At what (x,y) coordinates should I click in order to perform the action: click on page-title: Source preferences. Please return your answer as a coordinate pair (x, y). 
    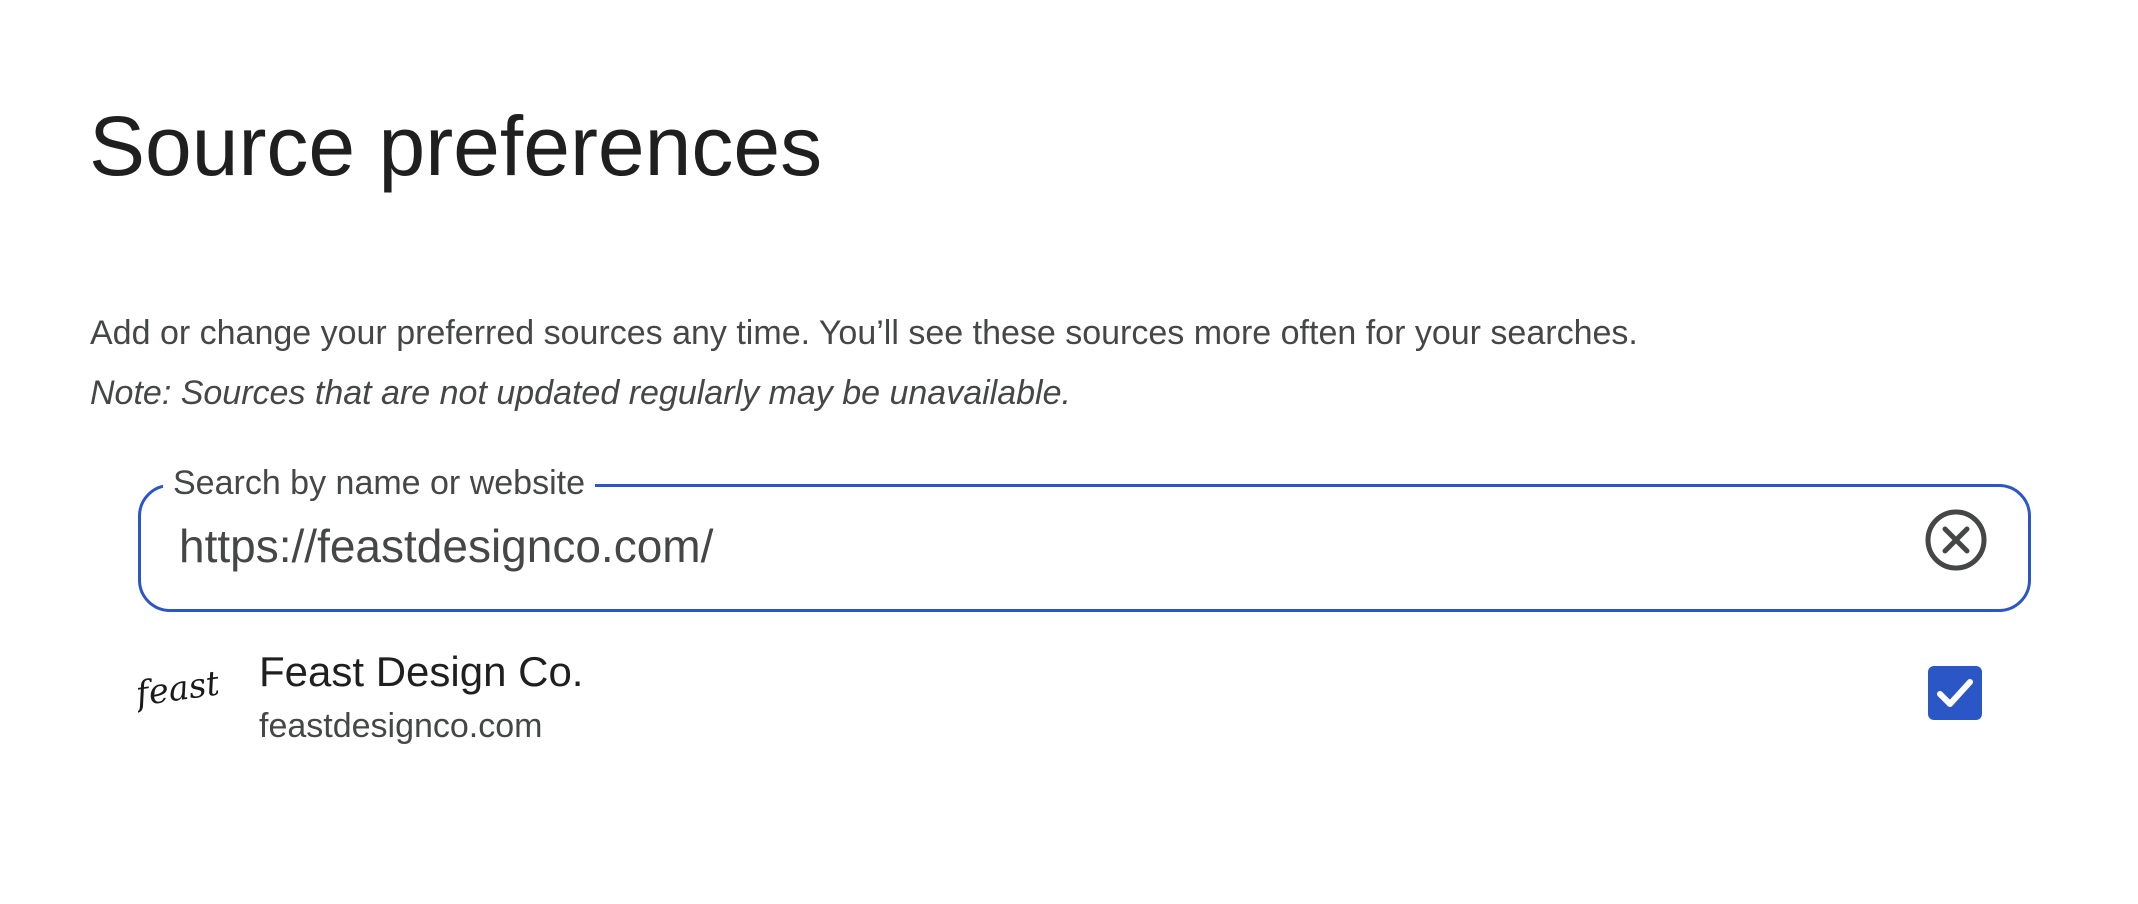
    Looking at the image, I should click on (456, 146).